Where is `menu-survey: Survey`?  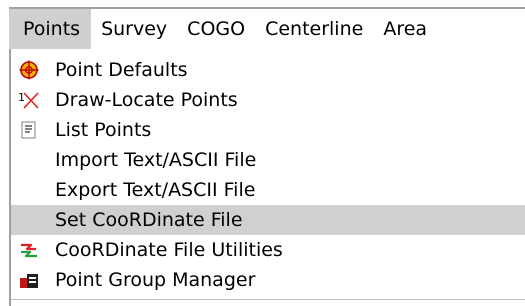
menu-survey: Survey is located at coordinates (134, 29).